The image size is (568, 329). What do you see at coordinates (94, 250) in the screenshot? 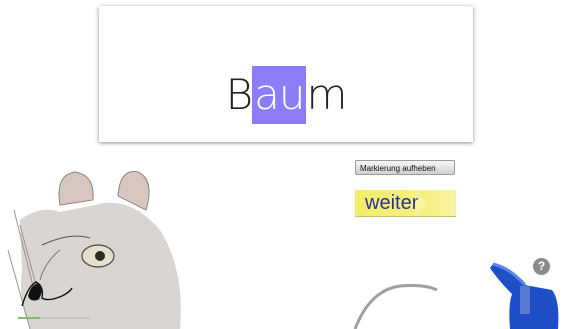
I see `mouse-illustration` at bounding box center [94, 250].